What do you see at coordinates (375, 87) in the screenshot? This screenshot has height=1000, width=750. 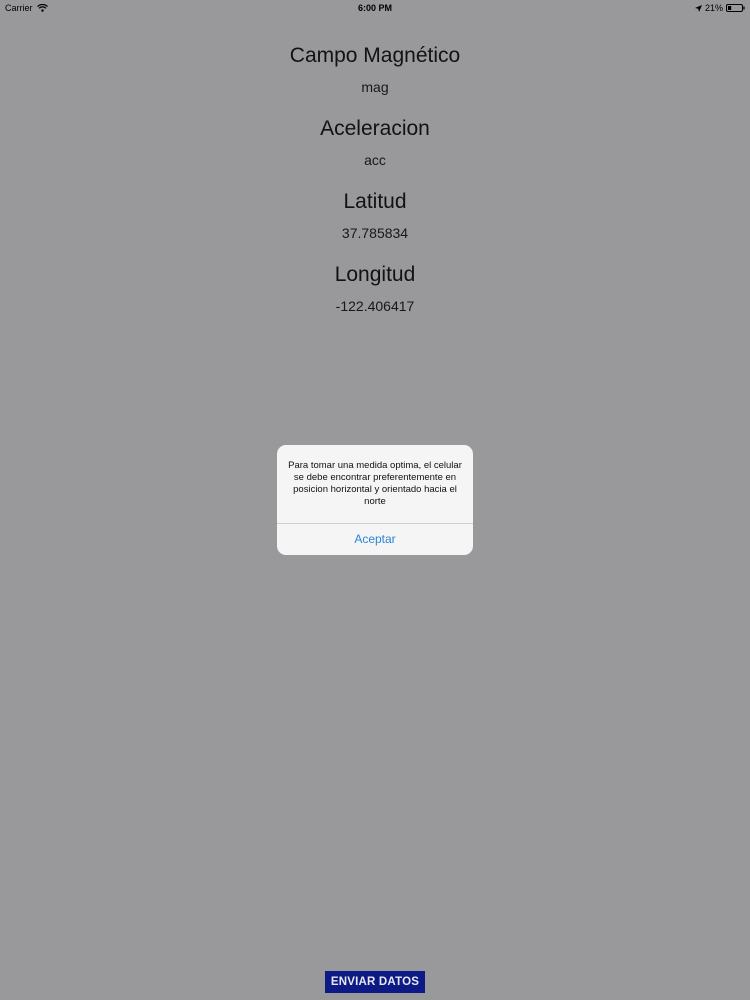 I see `field-value-magnetic: mag` at bounding box center [375, 87].